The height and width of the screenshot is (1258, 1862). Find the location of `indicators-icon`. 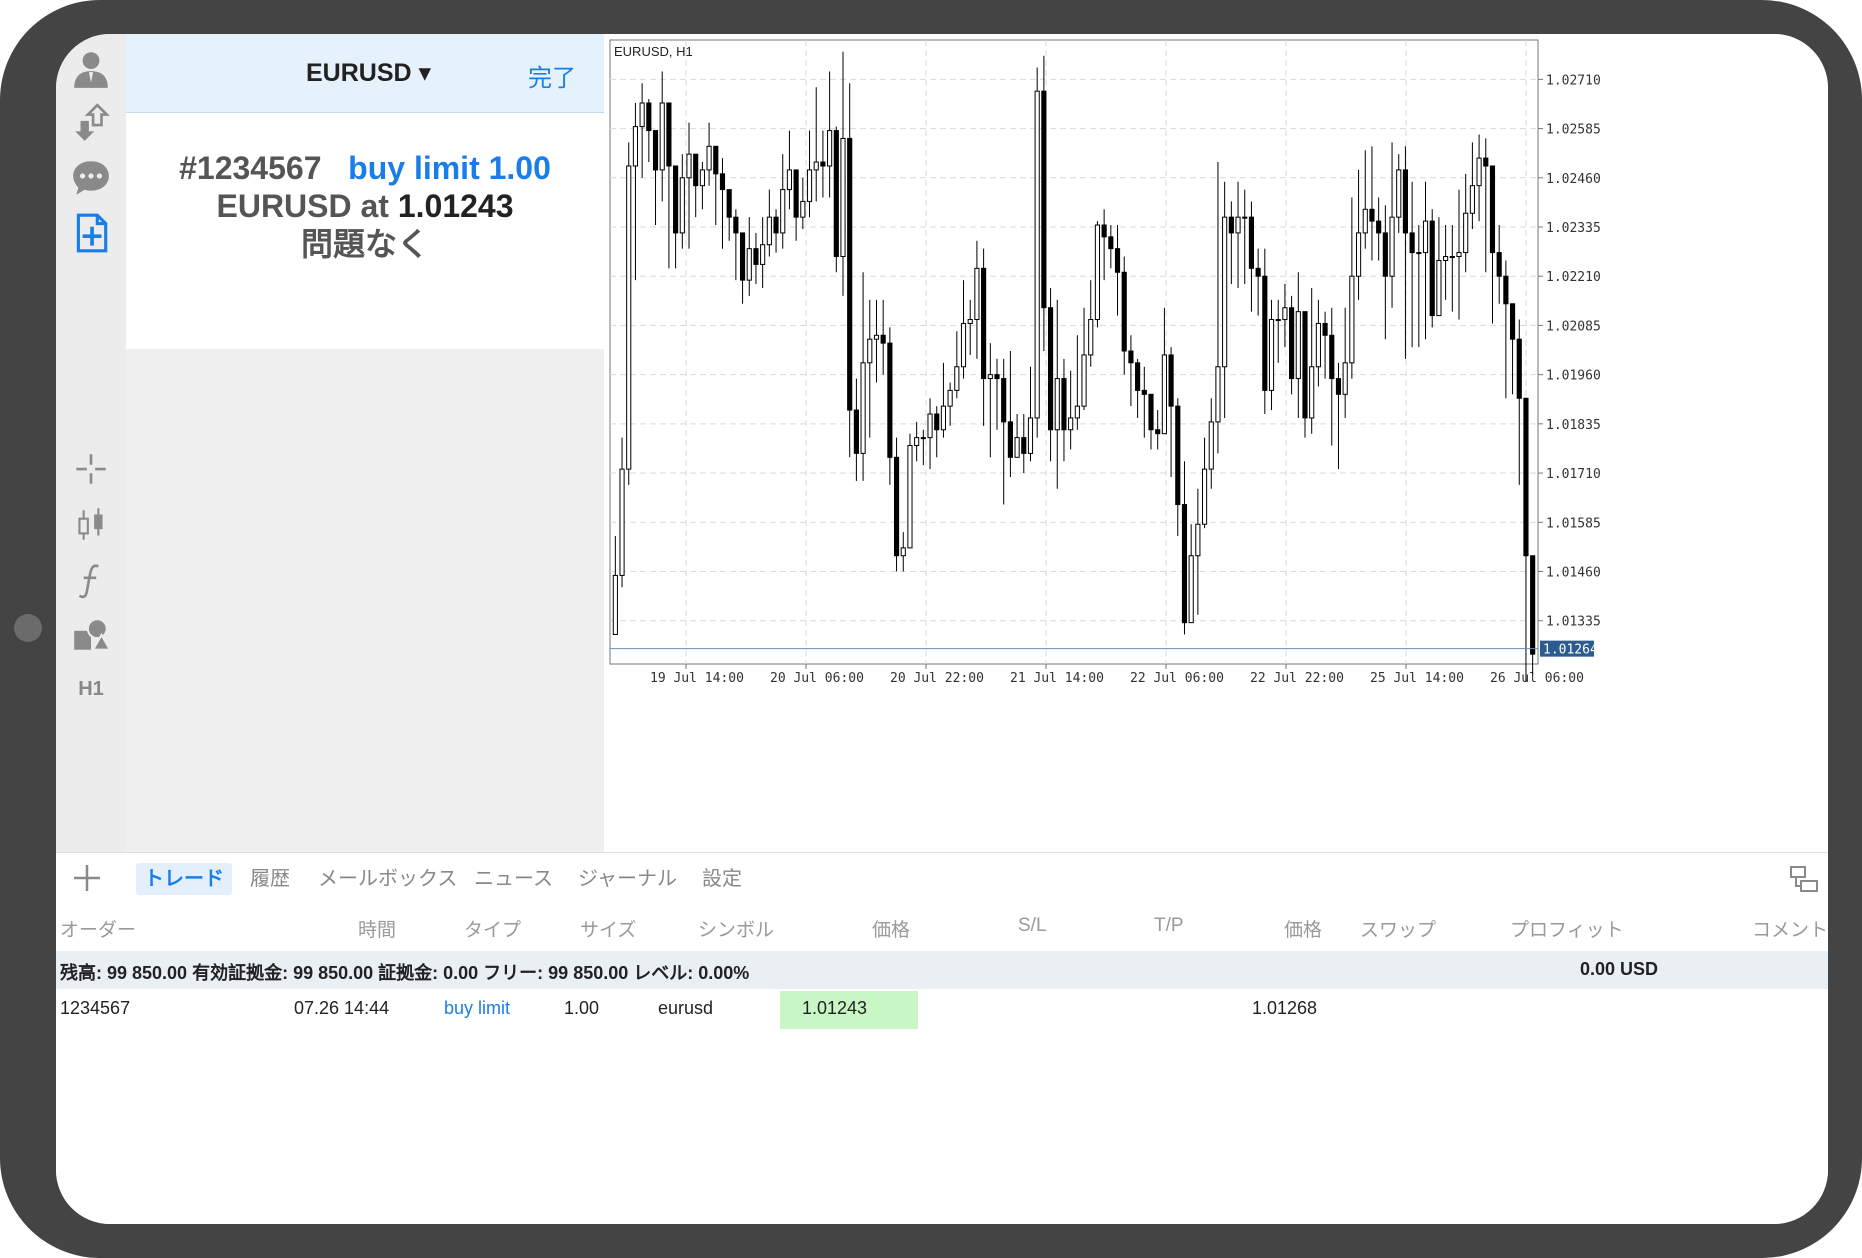

indicators-icon is located at coordinates (88, 581).